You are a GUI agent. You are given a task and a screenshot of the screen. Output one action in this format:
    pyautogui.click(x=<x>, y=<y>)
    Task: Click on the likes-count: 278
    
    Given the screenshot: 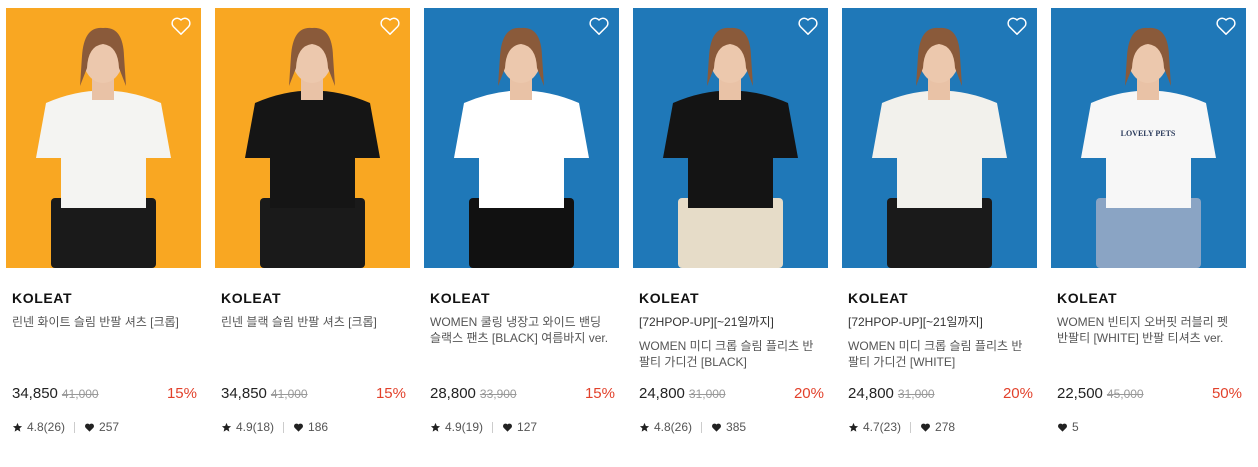 What is the action you would take?
    pyautogui.click(x=945, y=427)
    